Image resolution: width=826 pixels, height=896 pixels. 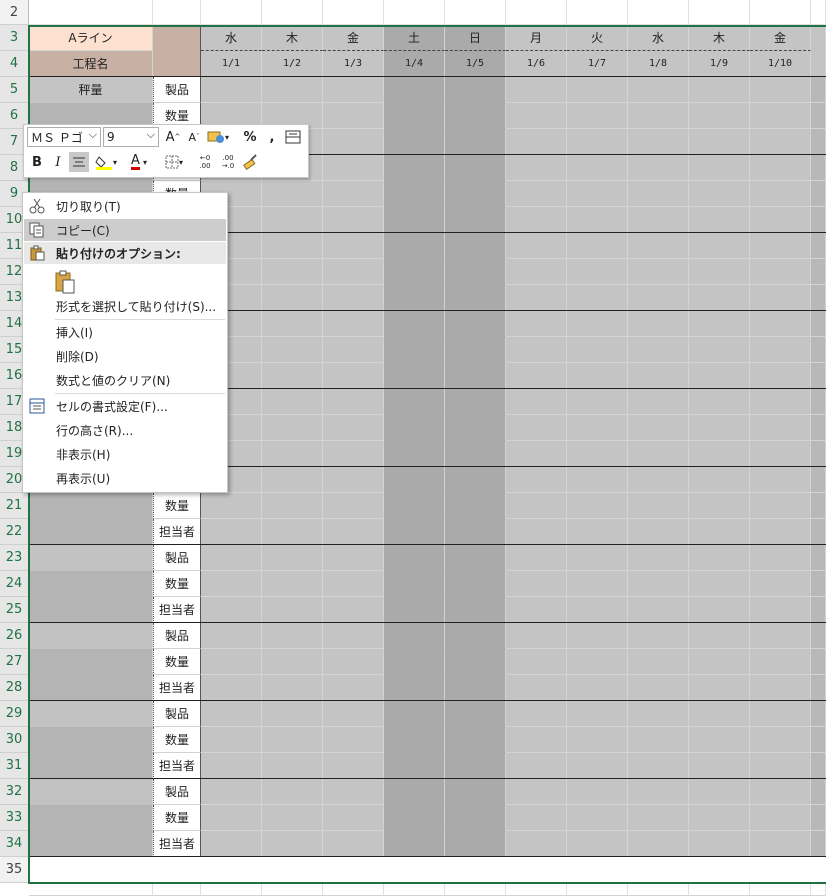 What do you see at coordinates (14, 506) in the screenshot?
I see `row-header: 21` at bounding box center [14, 506].